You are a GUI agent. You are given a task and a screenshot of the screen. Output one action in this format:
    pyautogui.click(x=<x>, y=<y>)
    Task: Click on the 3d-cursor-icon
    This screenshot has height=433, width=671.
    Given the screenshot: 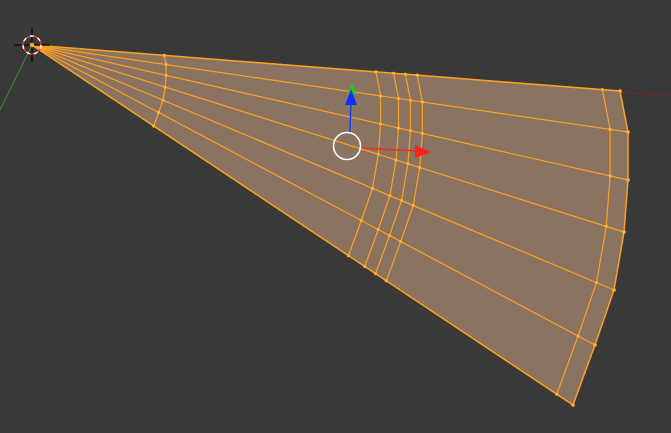 What is the action you would take?
    pyautogui.click(x=32, y=45)
    